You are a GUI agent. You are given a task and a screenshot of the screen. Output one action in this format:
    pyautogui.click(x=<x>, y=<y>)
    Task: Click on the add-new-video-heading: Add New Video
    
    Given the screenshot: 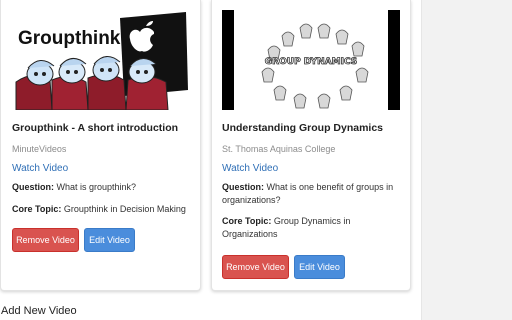 What is the action you would take?
    pyautogui.click(x=39, y=311)
    